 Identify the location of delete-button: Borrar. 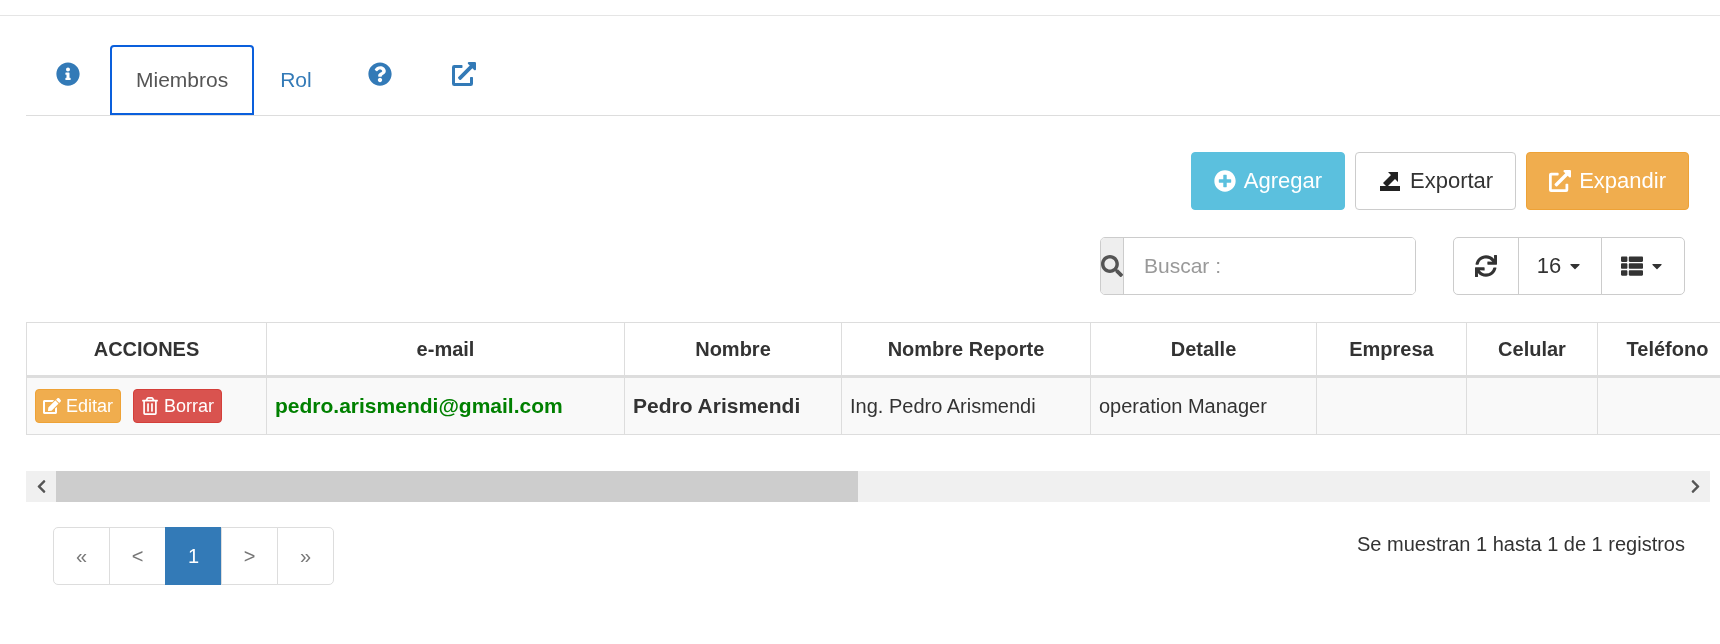
(178, 406).